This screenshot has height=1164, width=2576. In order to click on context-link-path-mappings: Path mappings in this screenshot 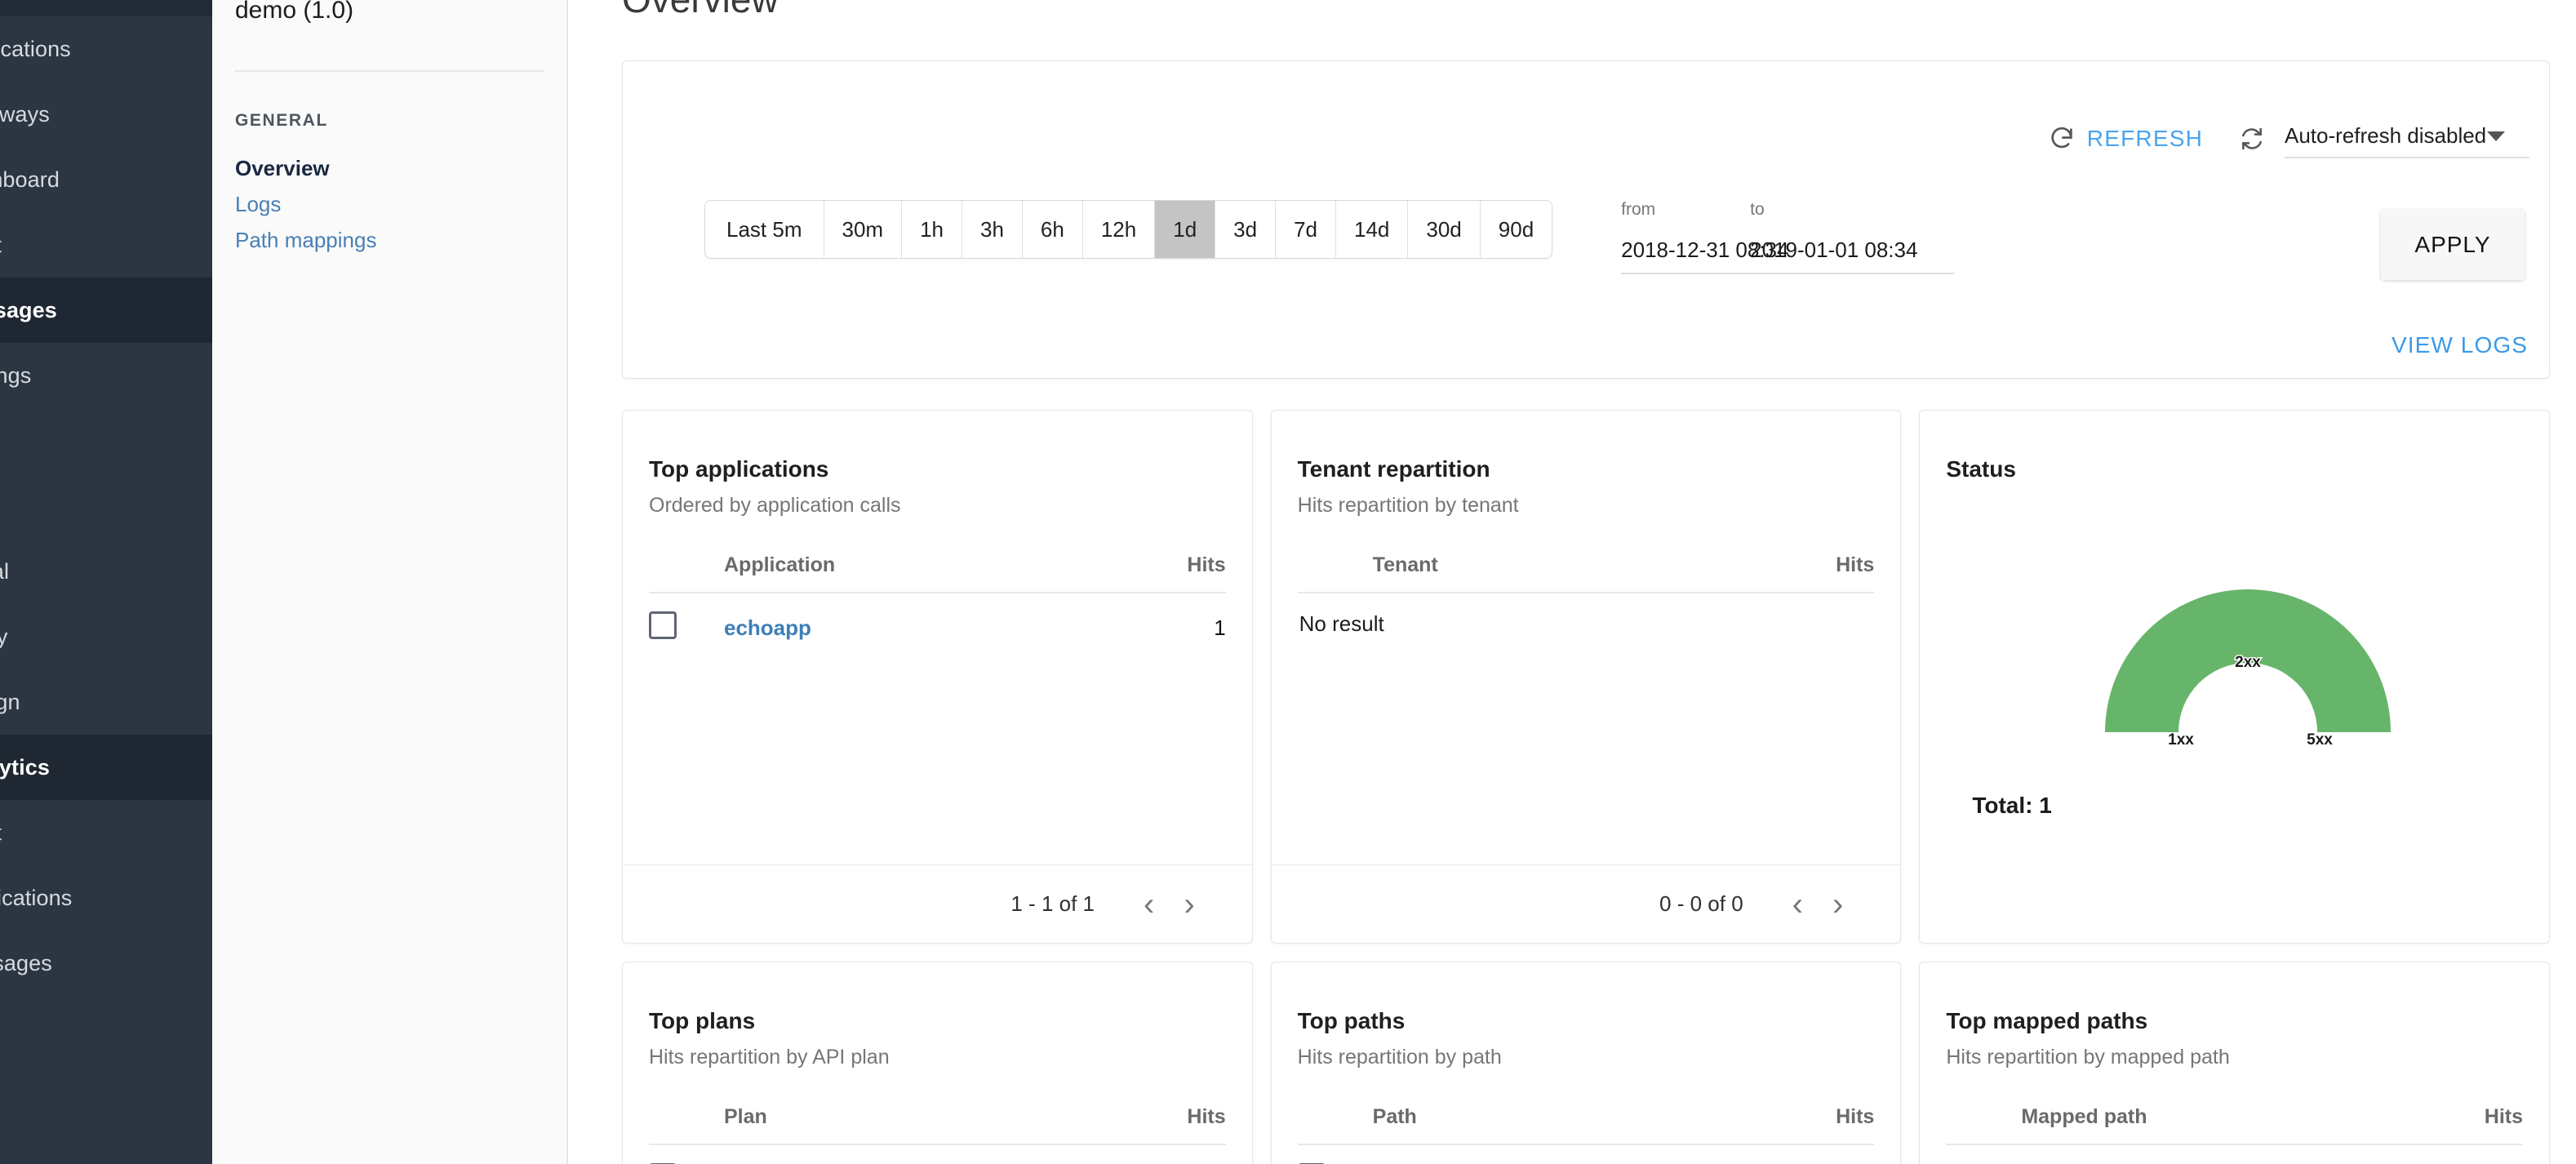, I will do `click(400, 240)`.